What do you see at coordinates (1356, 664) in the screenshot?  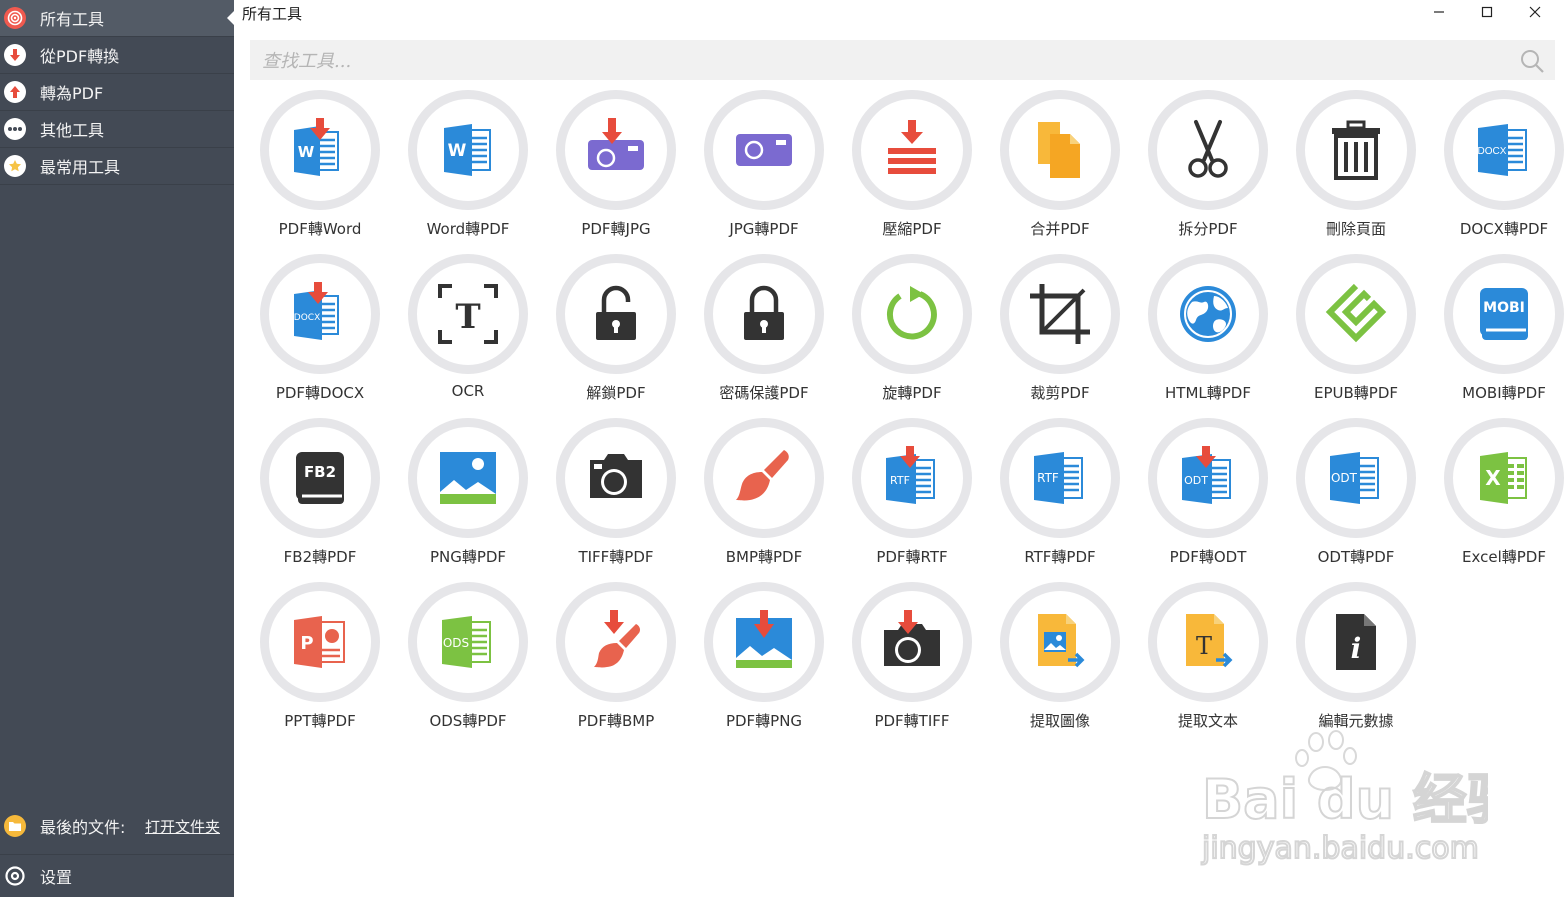 I see `tool-edit-metadata: i 編輯元數據` at bounding box center [1356, 664].